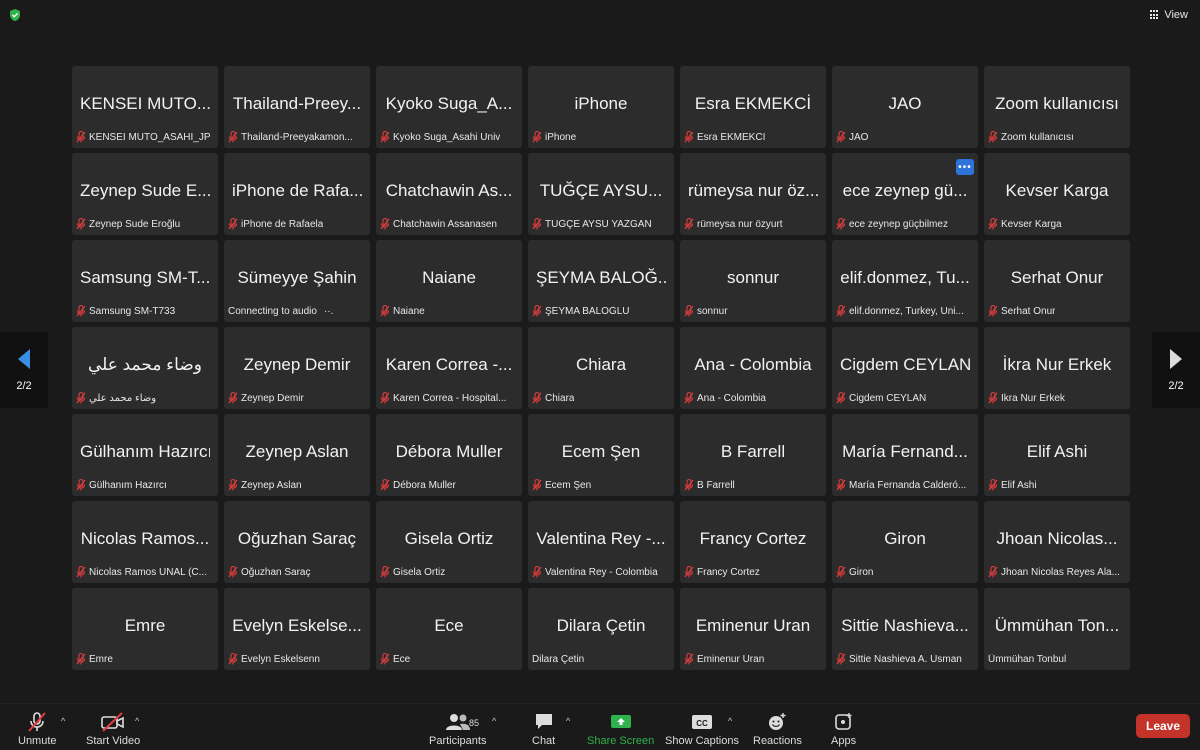 The height and width of the screenshot is (750, 1200). I want to click on leave-button: Leave, so click(1163, 726).